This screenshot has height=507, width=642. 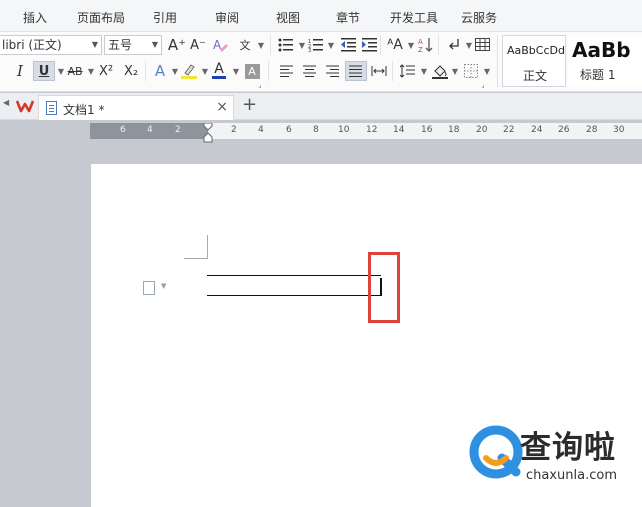 What do you see at coordinates (25, 106) in the screenshot?
I see `wps-logo-icon` at bounding box center [25, 106].